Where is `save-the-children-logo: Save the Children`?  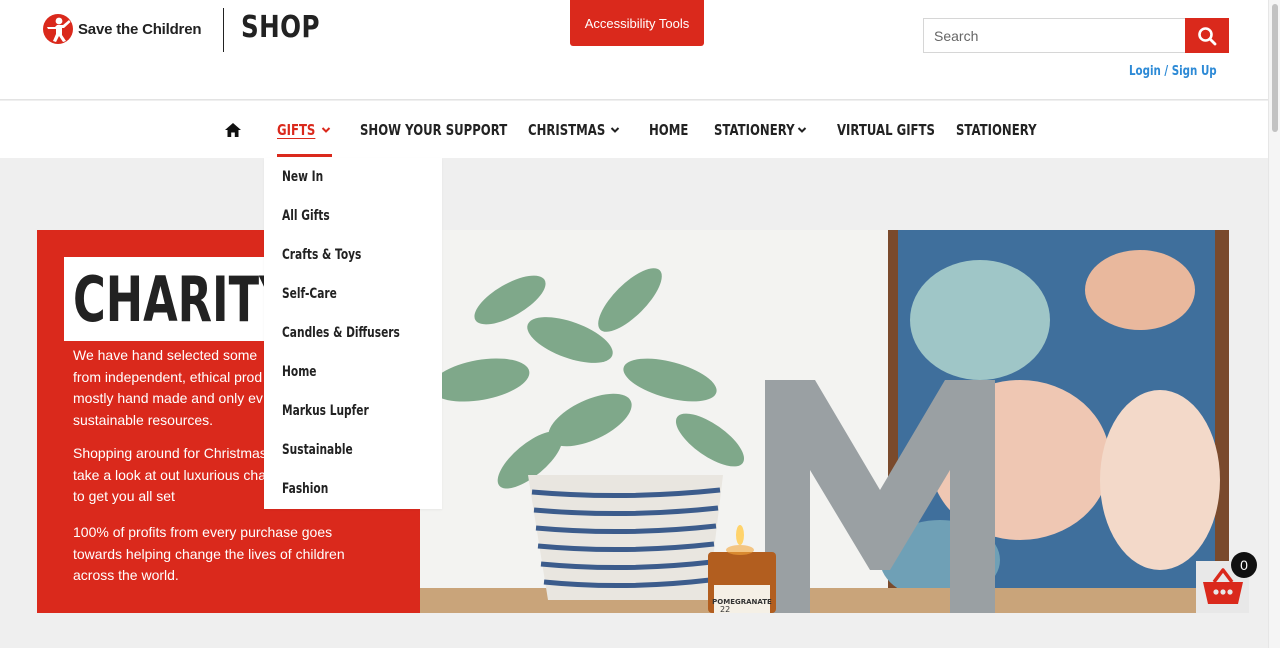 save-the-children-logo: Save the Children is located at coordinates (122, 29).